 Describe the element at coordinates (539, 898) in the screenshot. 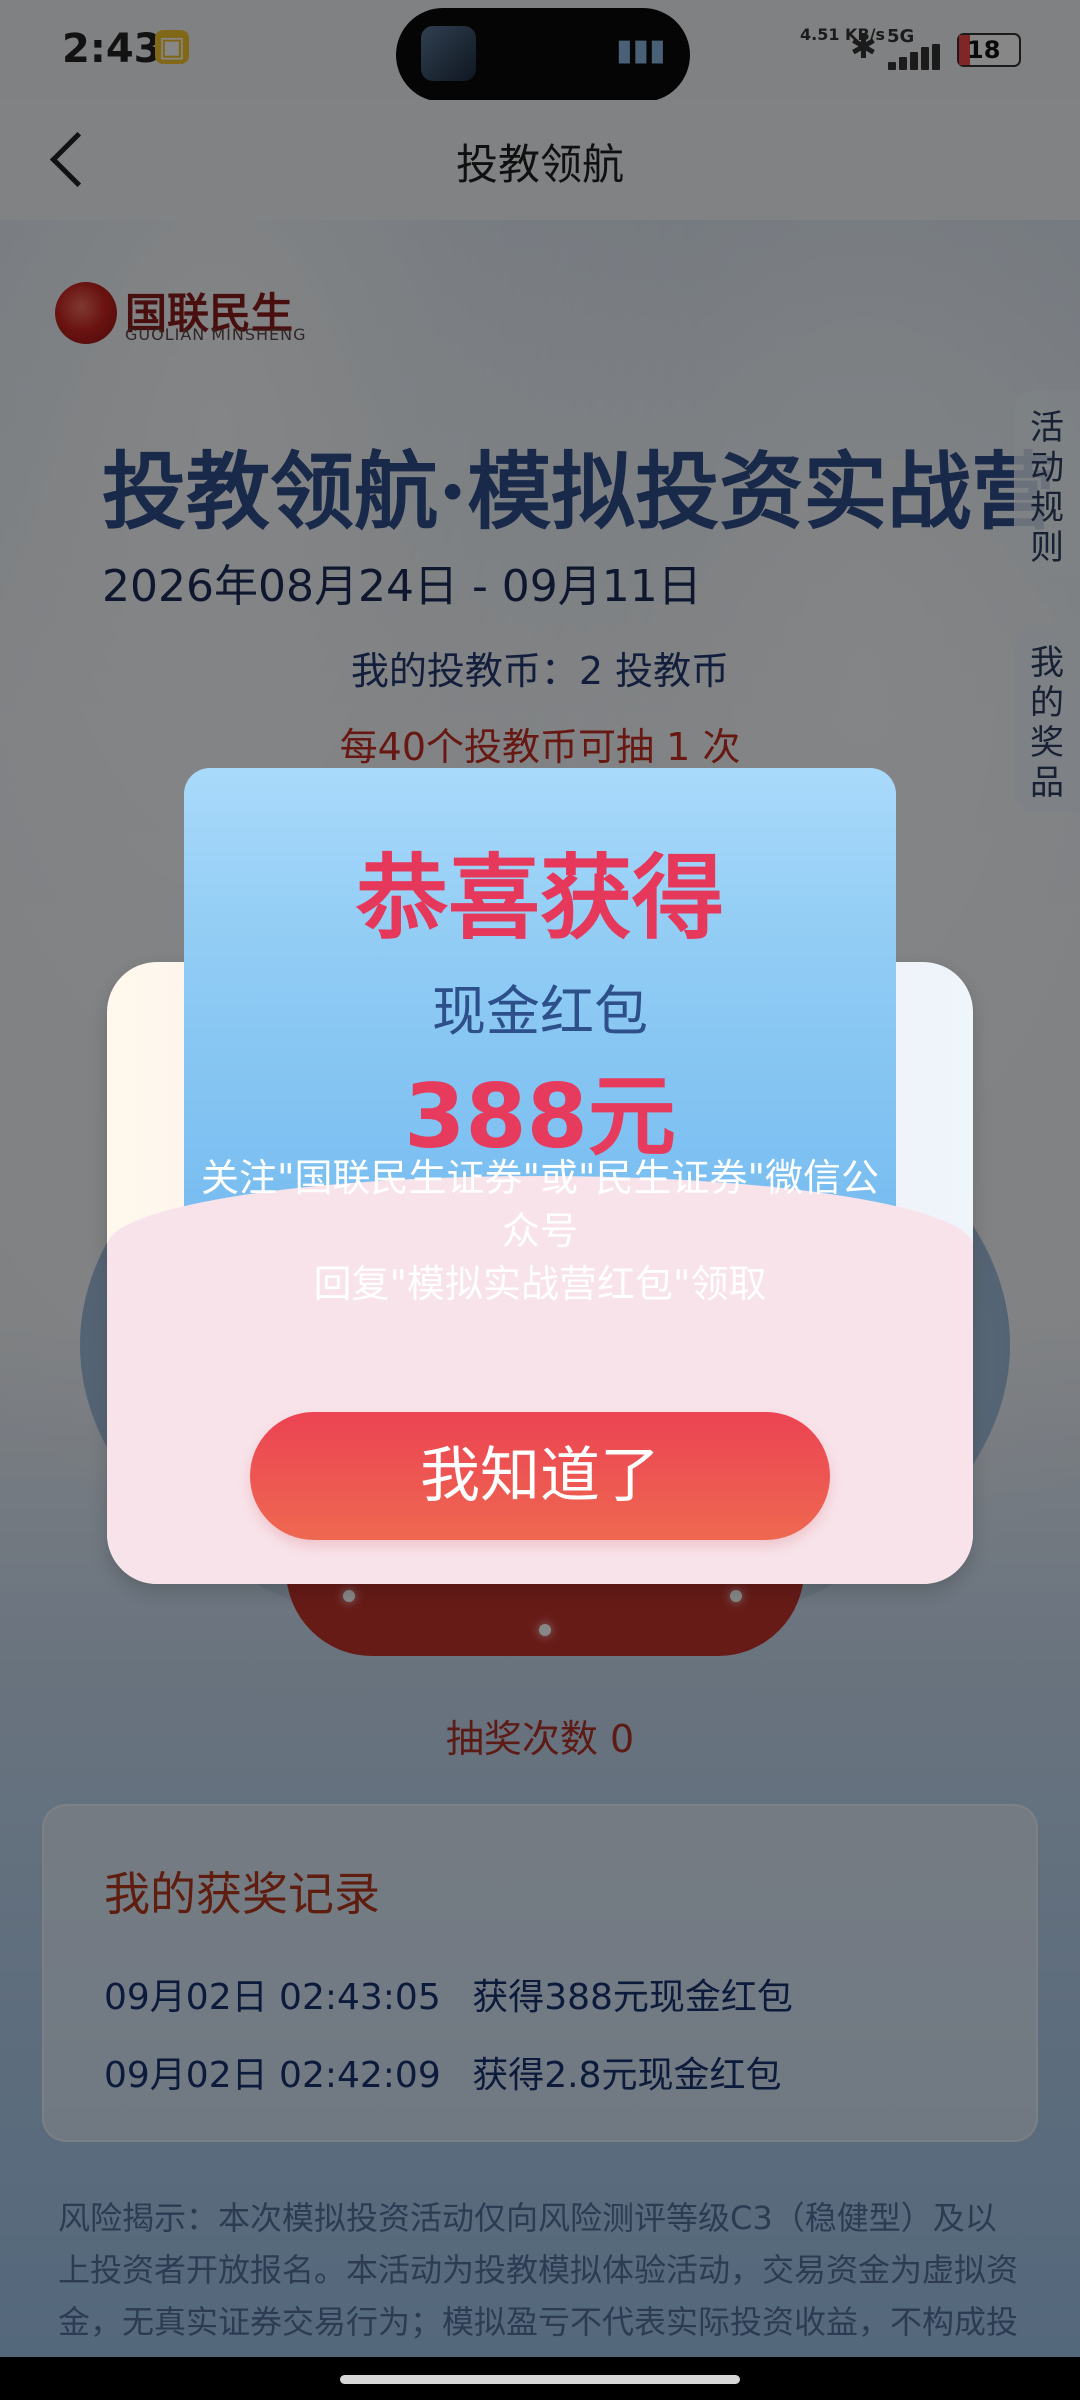

I see `reward-congrats-title: 恭喜获得` at that location.